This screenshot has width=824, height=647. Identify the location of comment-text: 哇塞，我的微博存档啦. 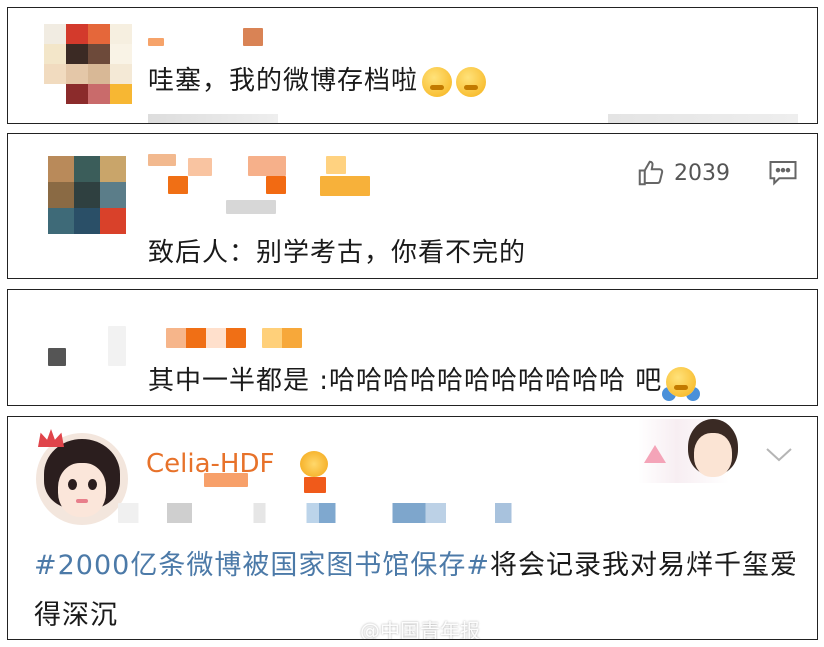
(317, 78).